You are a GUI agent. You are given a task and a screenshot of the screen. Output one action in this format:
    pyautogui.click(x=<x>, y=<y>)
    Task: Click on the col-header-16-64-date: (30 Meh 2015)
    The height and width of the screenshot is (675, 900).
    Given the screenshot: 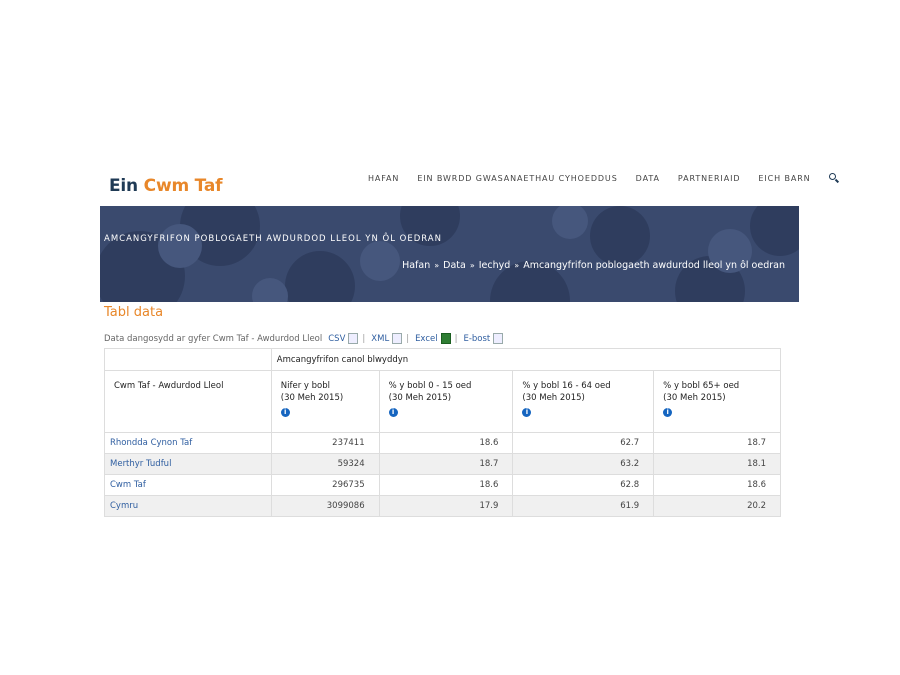 What is the action you would take?
    pyautogui.click(x=553, y=398)
    